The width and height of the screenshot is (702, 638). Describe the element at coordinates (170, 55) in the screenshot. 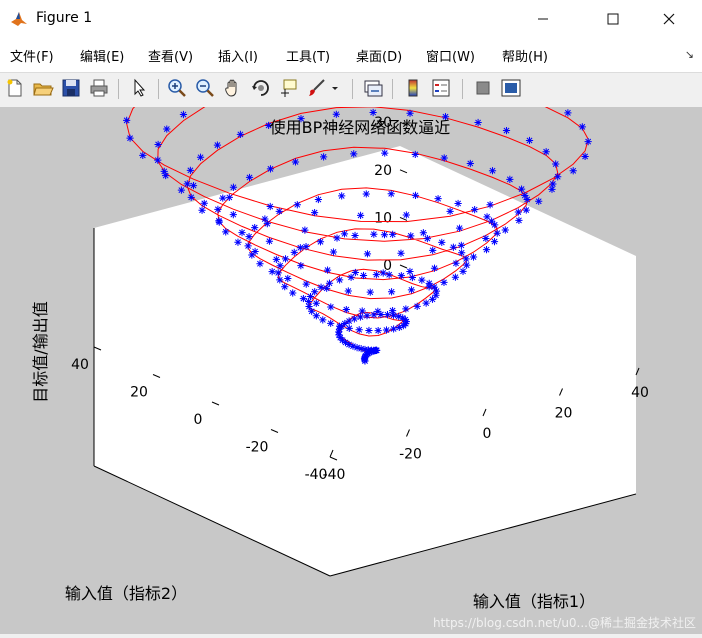

I see `menu-view: 查看(V)` at that location.